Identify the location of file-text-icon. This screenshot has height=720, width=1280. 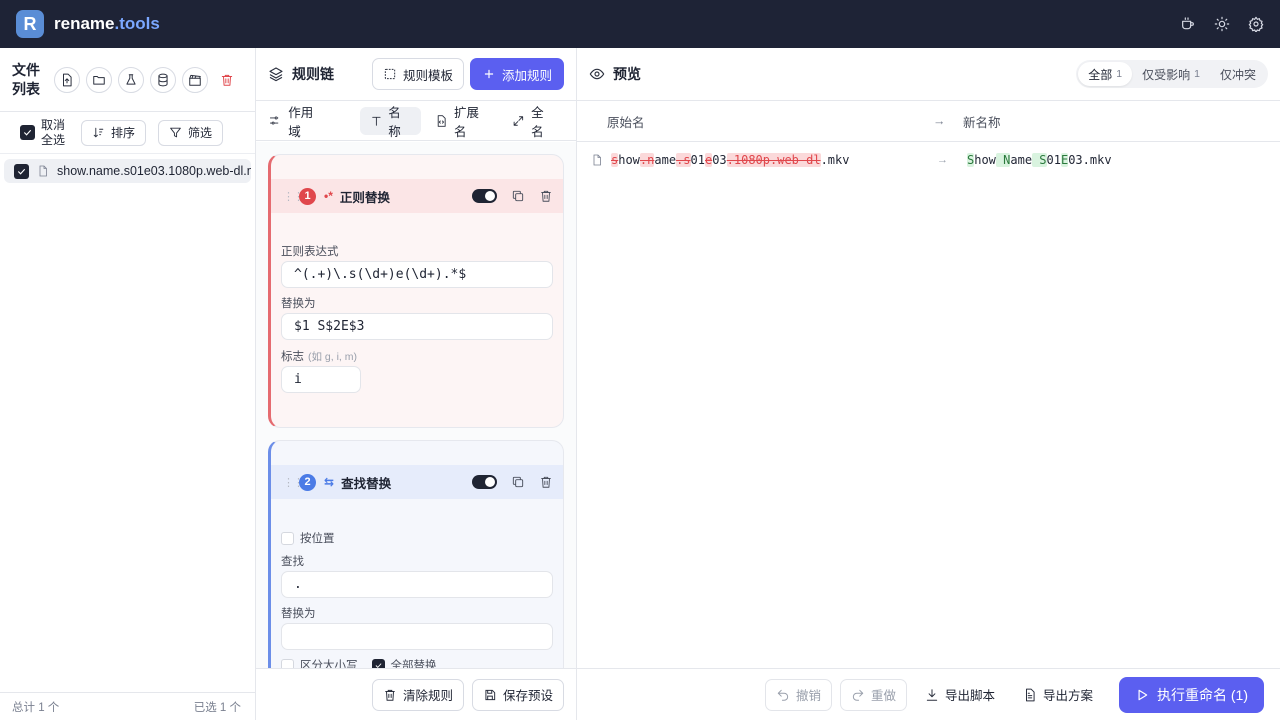
(1030, 694).